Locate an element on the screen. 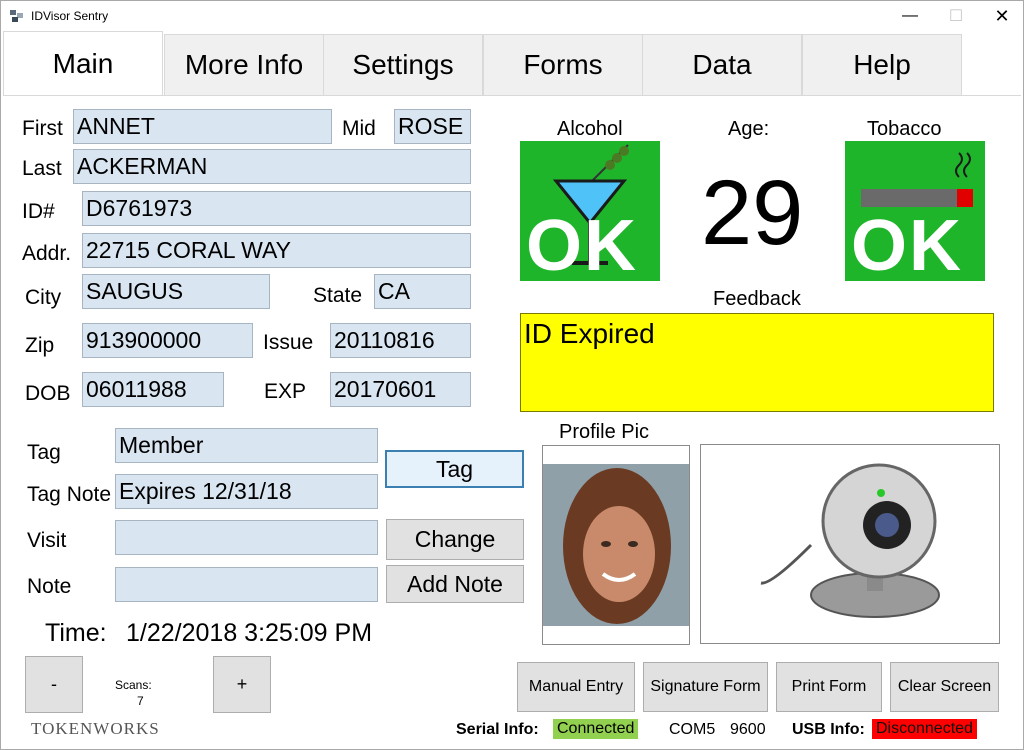 The height and width of the screenshot is (750, 1024). tag-field: Member is located at coordinates (246, 445).